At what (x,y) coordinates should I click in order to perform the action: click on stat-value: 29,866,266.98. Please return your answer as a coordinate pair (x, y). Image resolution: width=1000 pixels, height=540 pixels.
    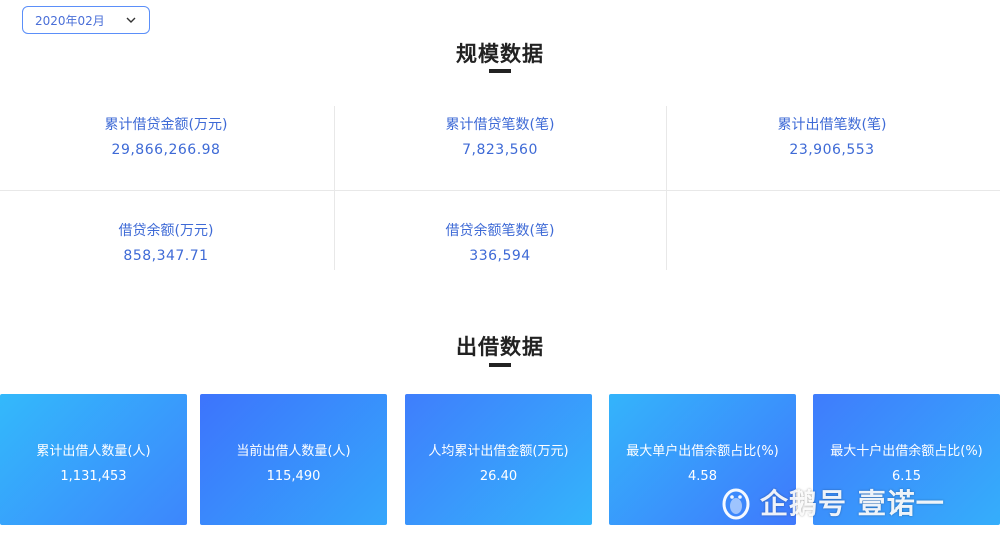
    Looking at the image, I should click on (166, 150).